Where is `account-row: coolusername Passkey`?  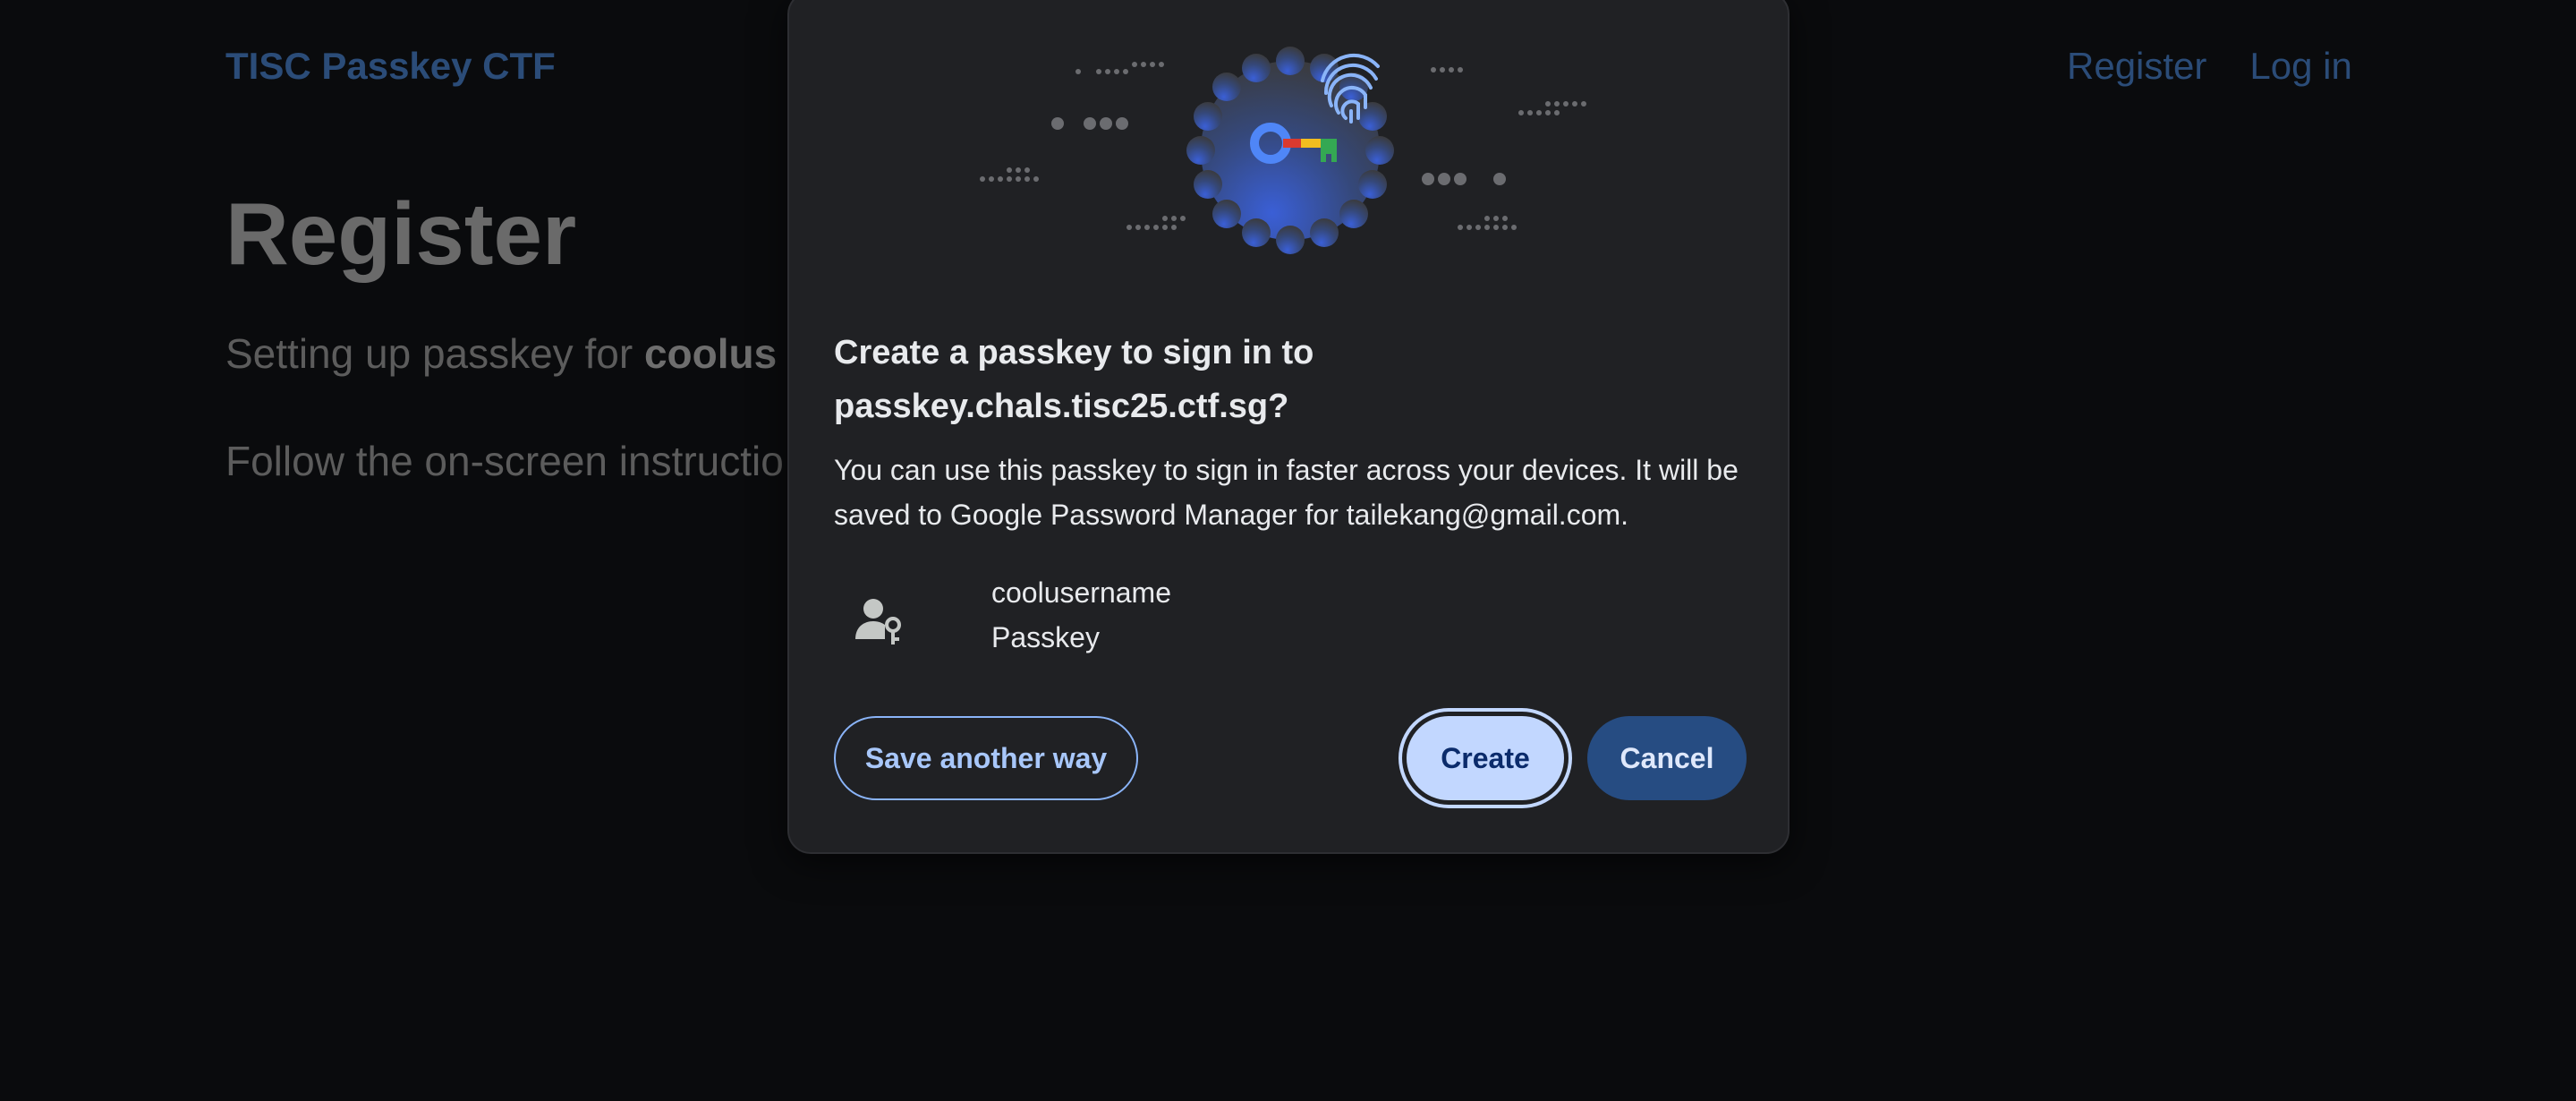
account-row: coolusername Passkey is located at coordinates (1290, 620).